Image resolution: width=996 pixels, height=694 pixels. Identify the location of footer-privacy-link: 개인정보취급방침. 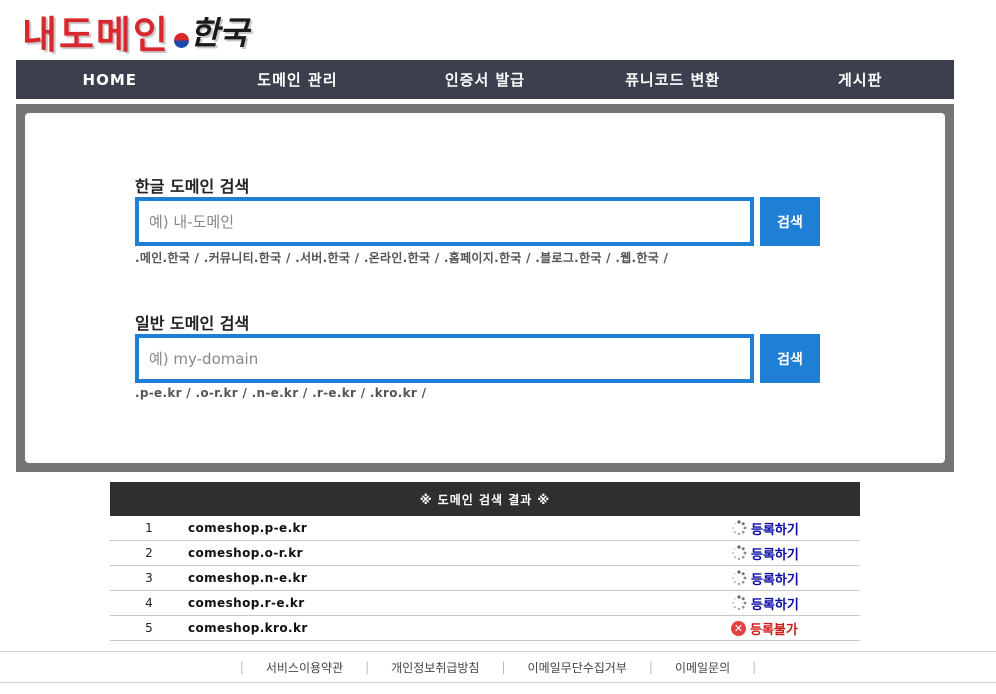
(435, 667).